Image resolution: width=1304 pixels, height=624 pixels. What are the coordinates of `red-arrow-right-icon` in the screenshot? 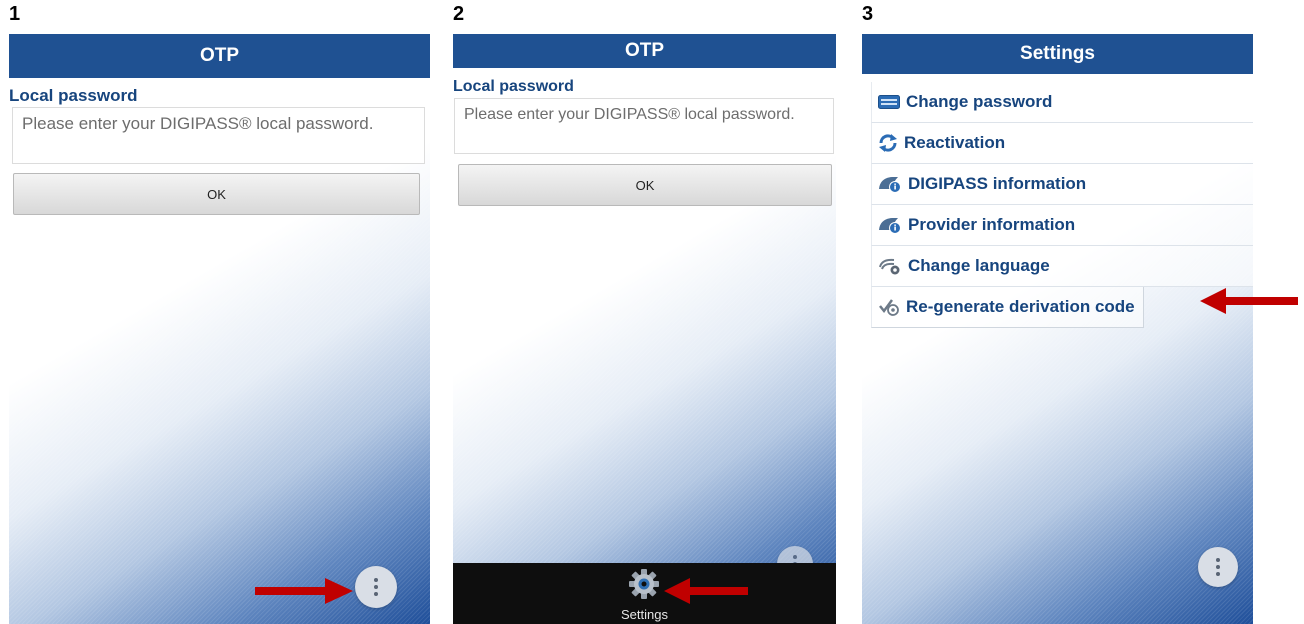 It's located at (304, 591).